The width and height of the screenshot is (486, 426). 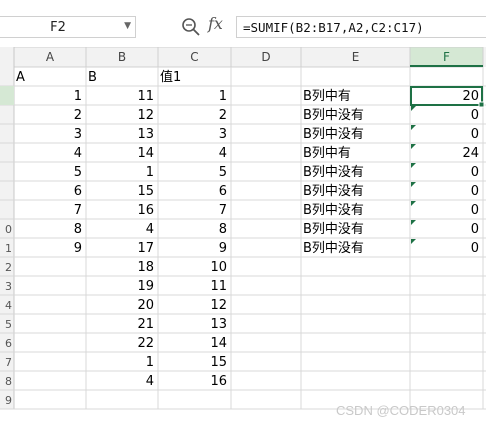 What do you see at coordinates (327, 96) in the screenshot?
I see `cell-e2: B列中有` at bounding box center [327, 96].